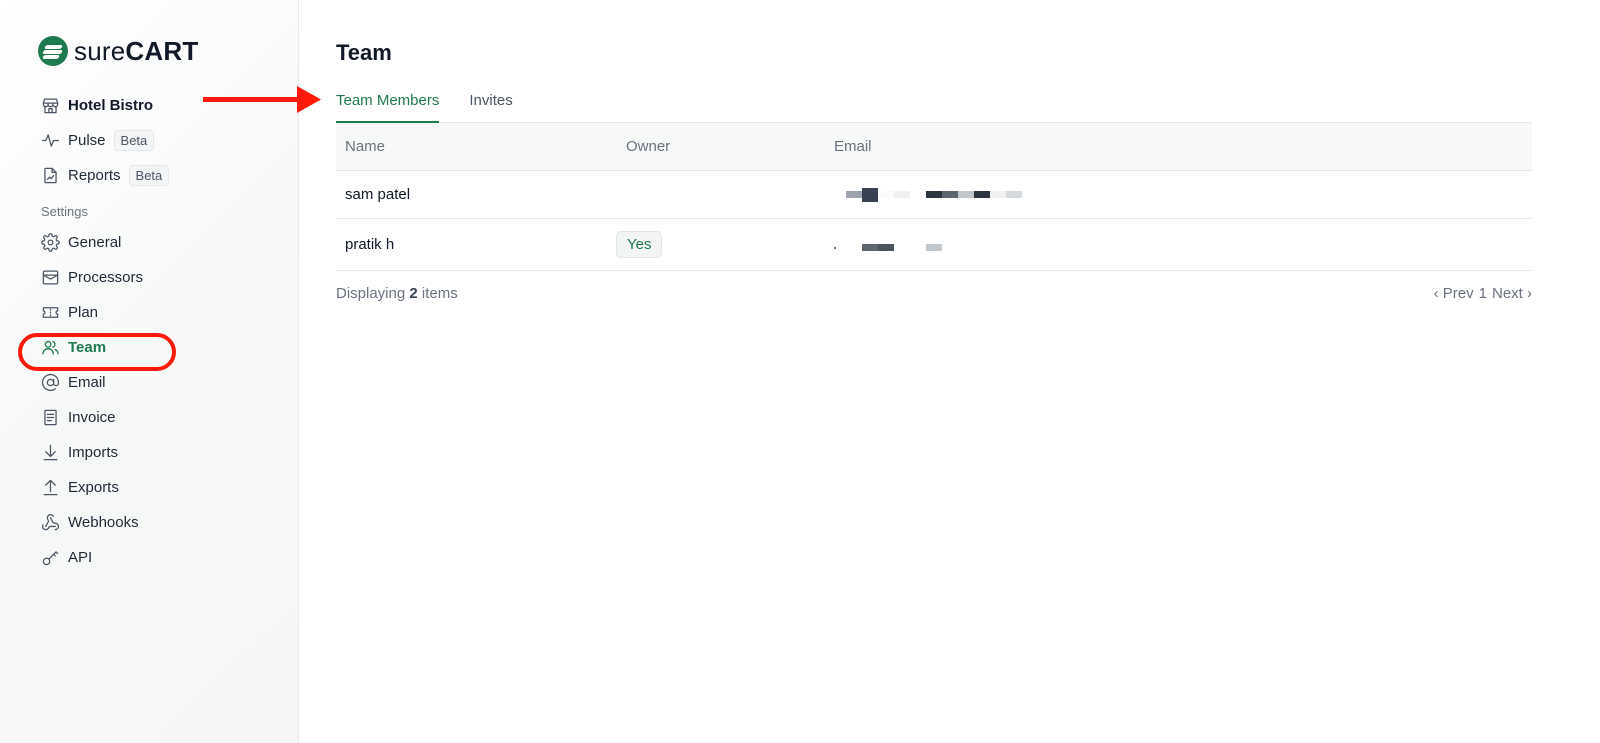 The image size is (1600, 743). I want to click on page-title: Team, so click(364, 52).